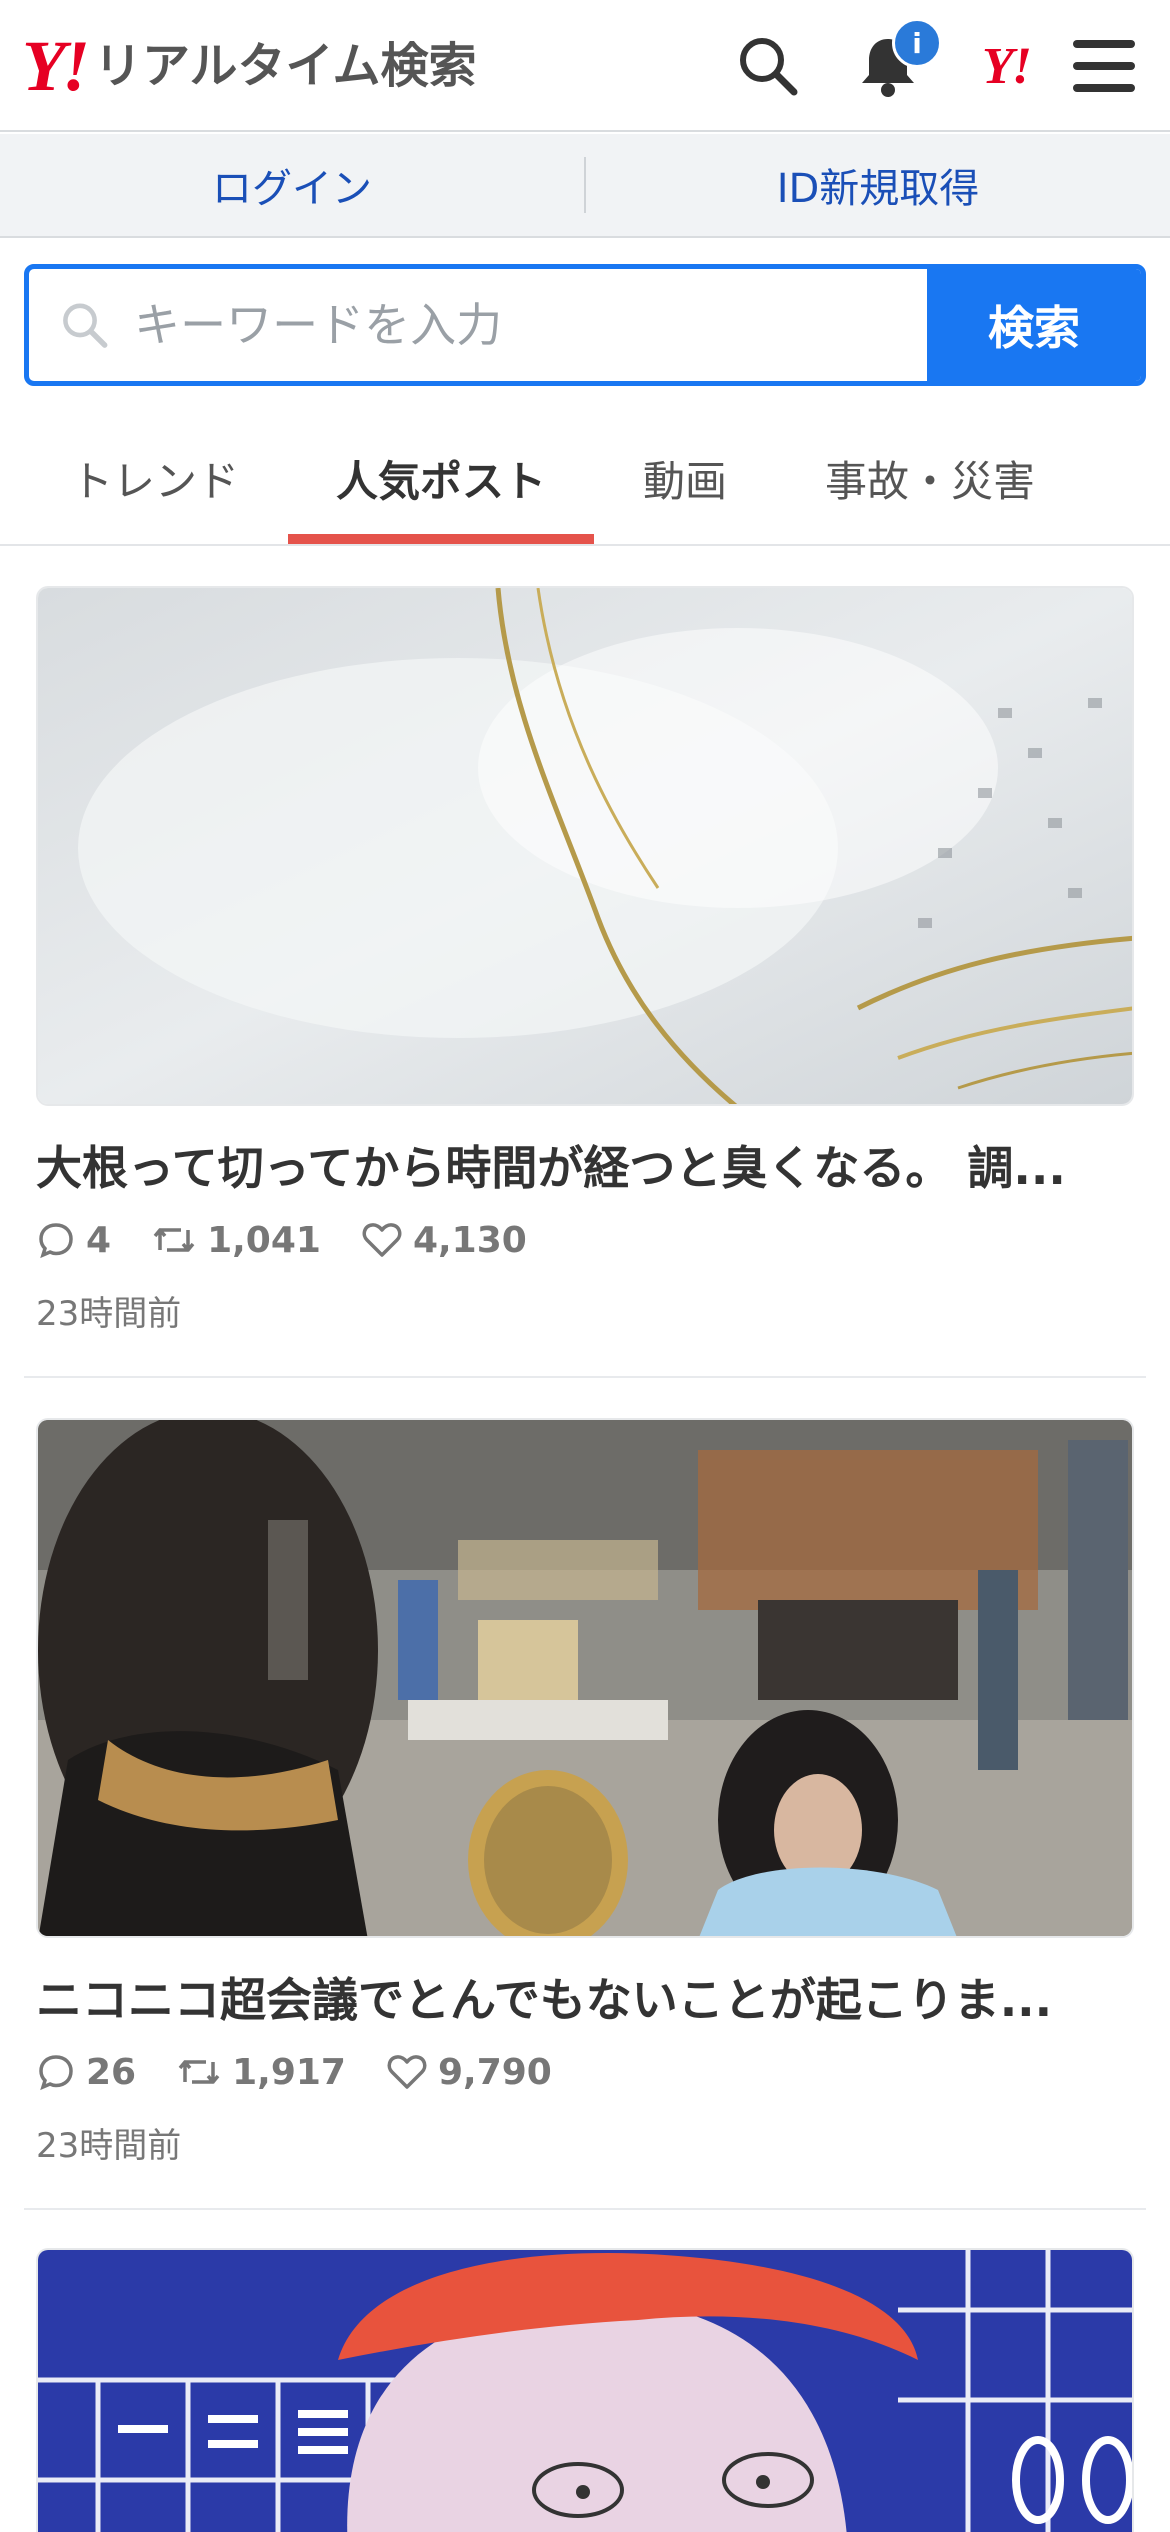 The height and width of the screenshot is (2532, 1170). Describe the element at coordinates (685, 478) in the screenshot. I see `tab-video: 動画` at that location.